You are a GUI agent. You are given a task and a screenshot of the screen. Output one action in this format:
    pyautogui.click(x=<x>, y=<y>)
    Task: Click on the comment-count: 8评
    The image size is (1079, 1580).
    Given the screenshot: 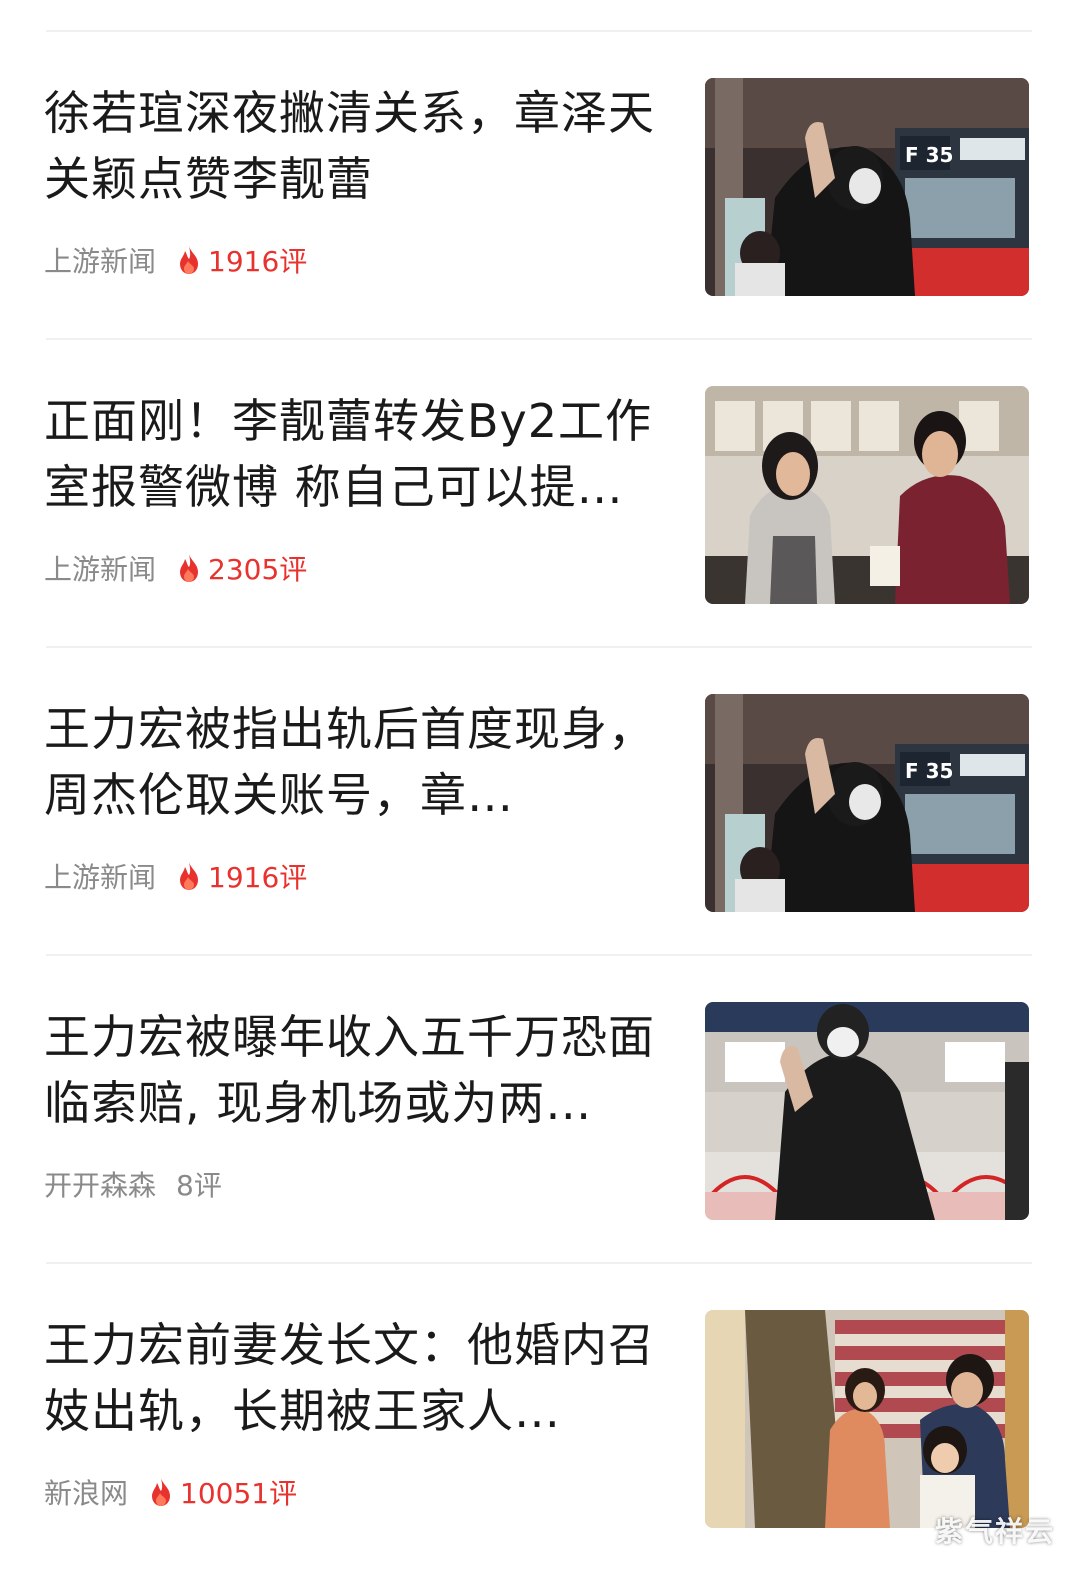 What is the action you would take?
    pyautogui.click(x=199, y=1184)
    